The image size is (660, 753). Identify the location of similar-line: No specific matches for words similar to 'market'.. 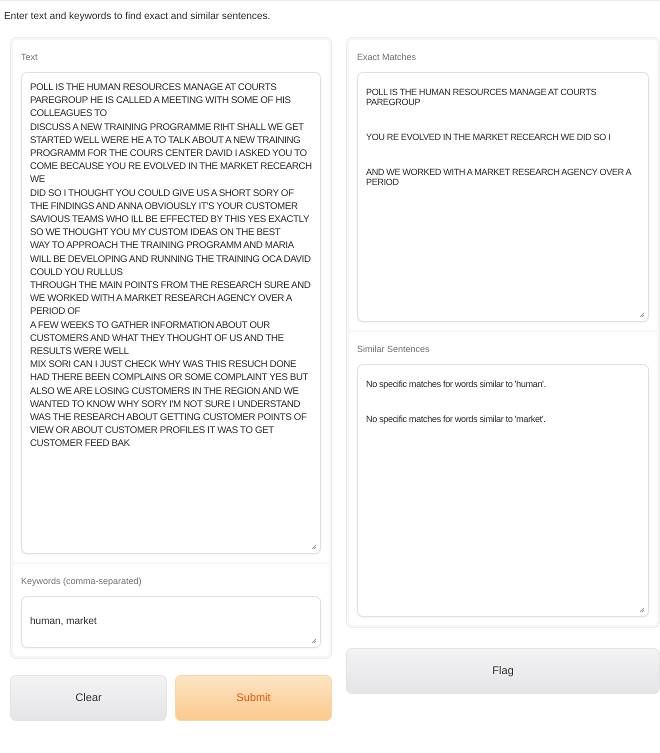
(456, 419).